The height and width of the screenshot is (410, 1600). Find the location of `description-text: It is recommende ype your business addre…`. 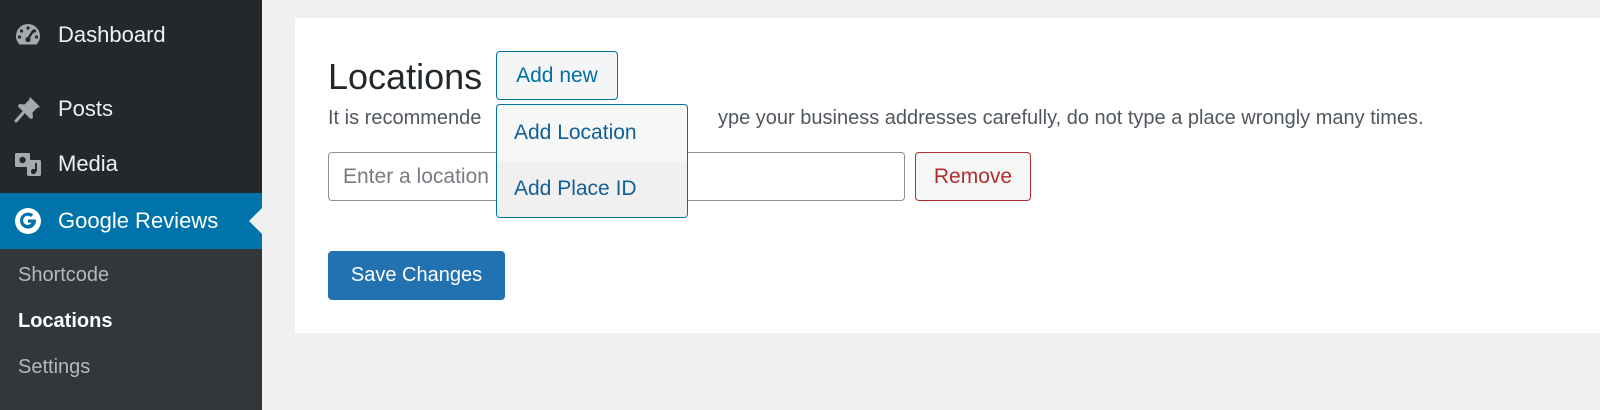

description-text: It is recommende ype your business addre… is located at coordinates (876, 118).